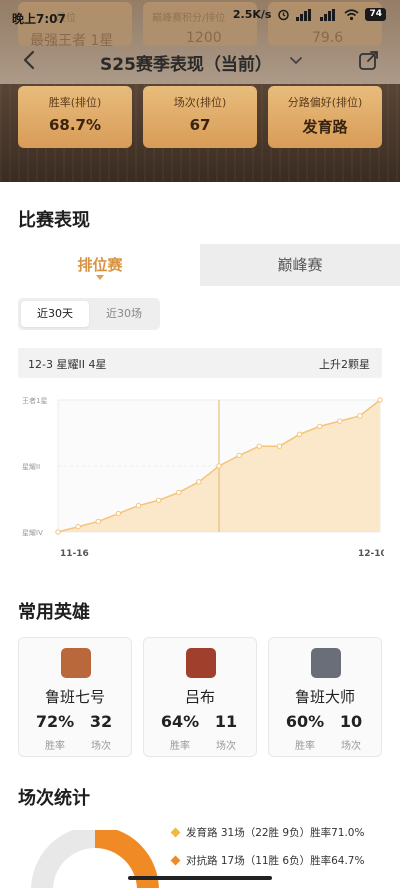 The height and width of the screenshot is (888, 400). I want to click on status-time: 晚上7:07, so click(39, 19).